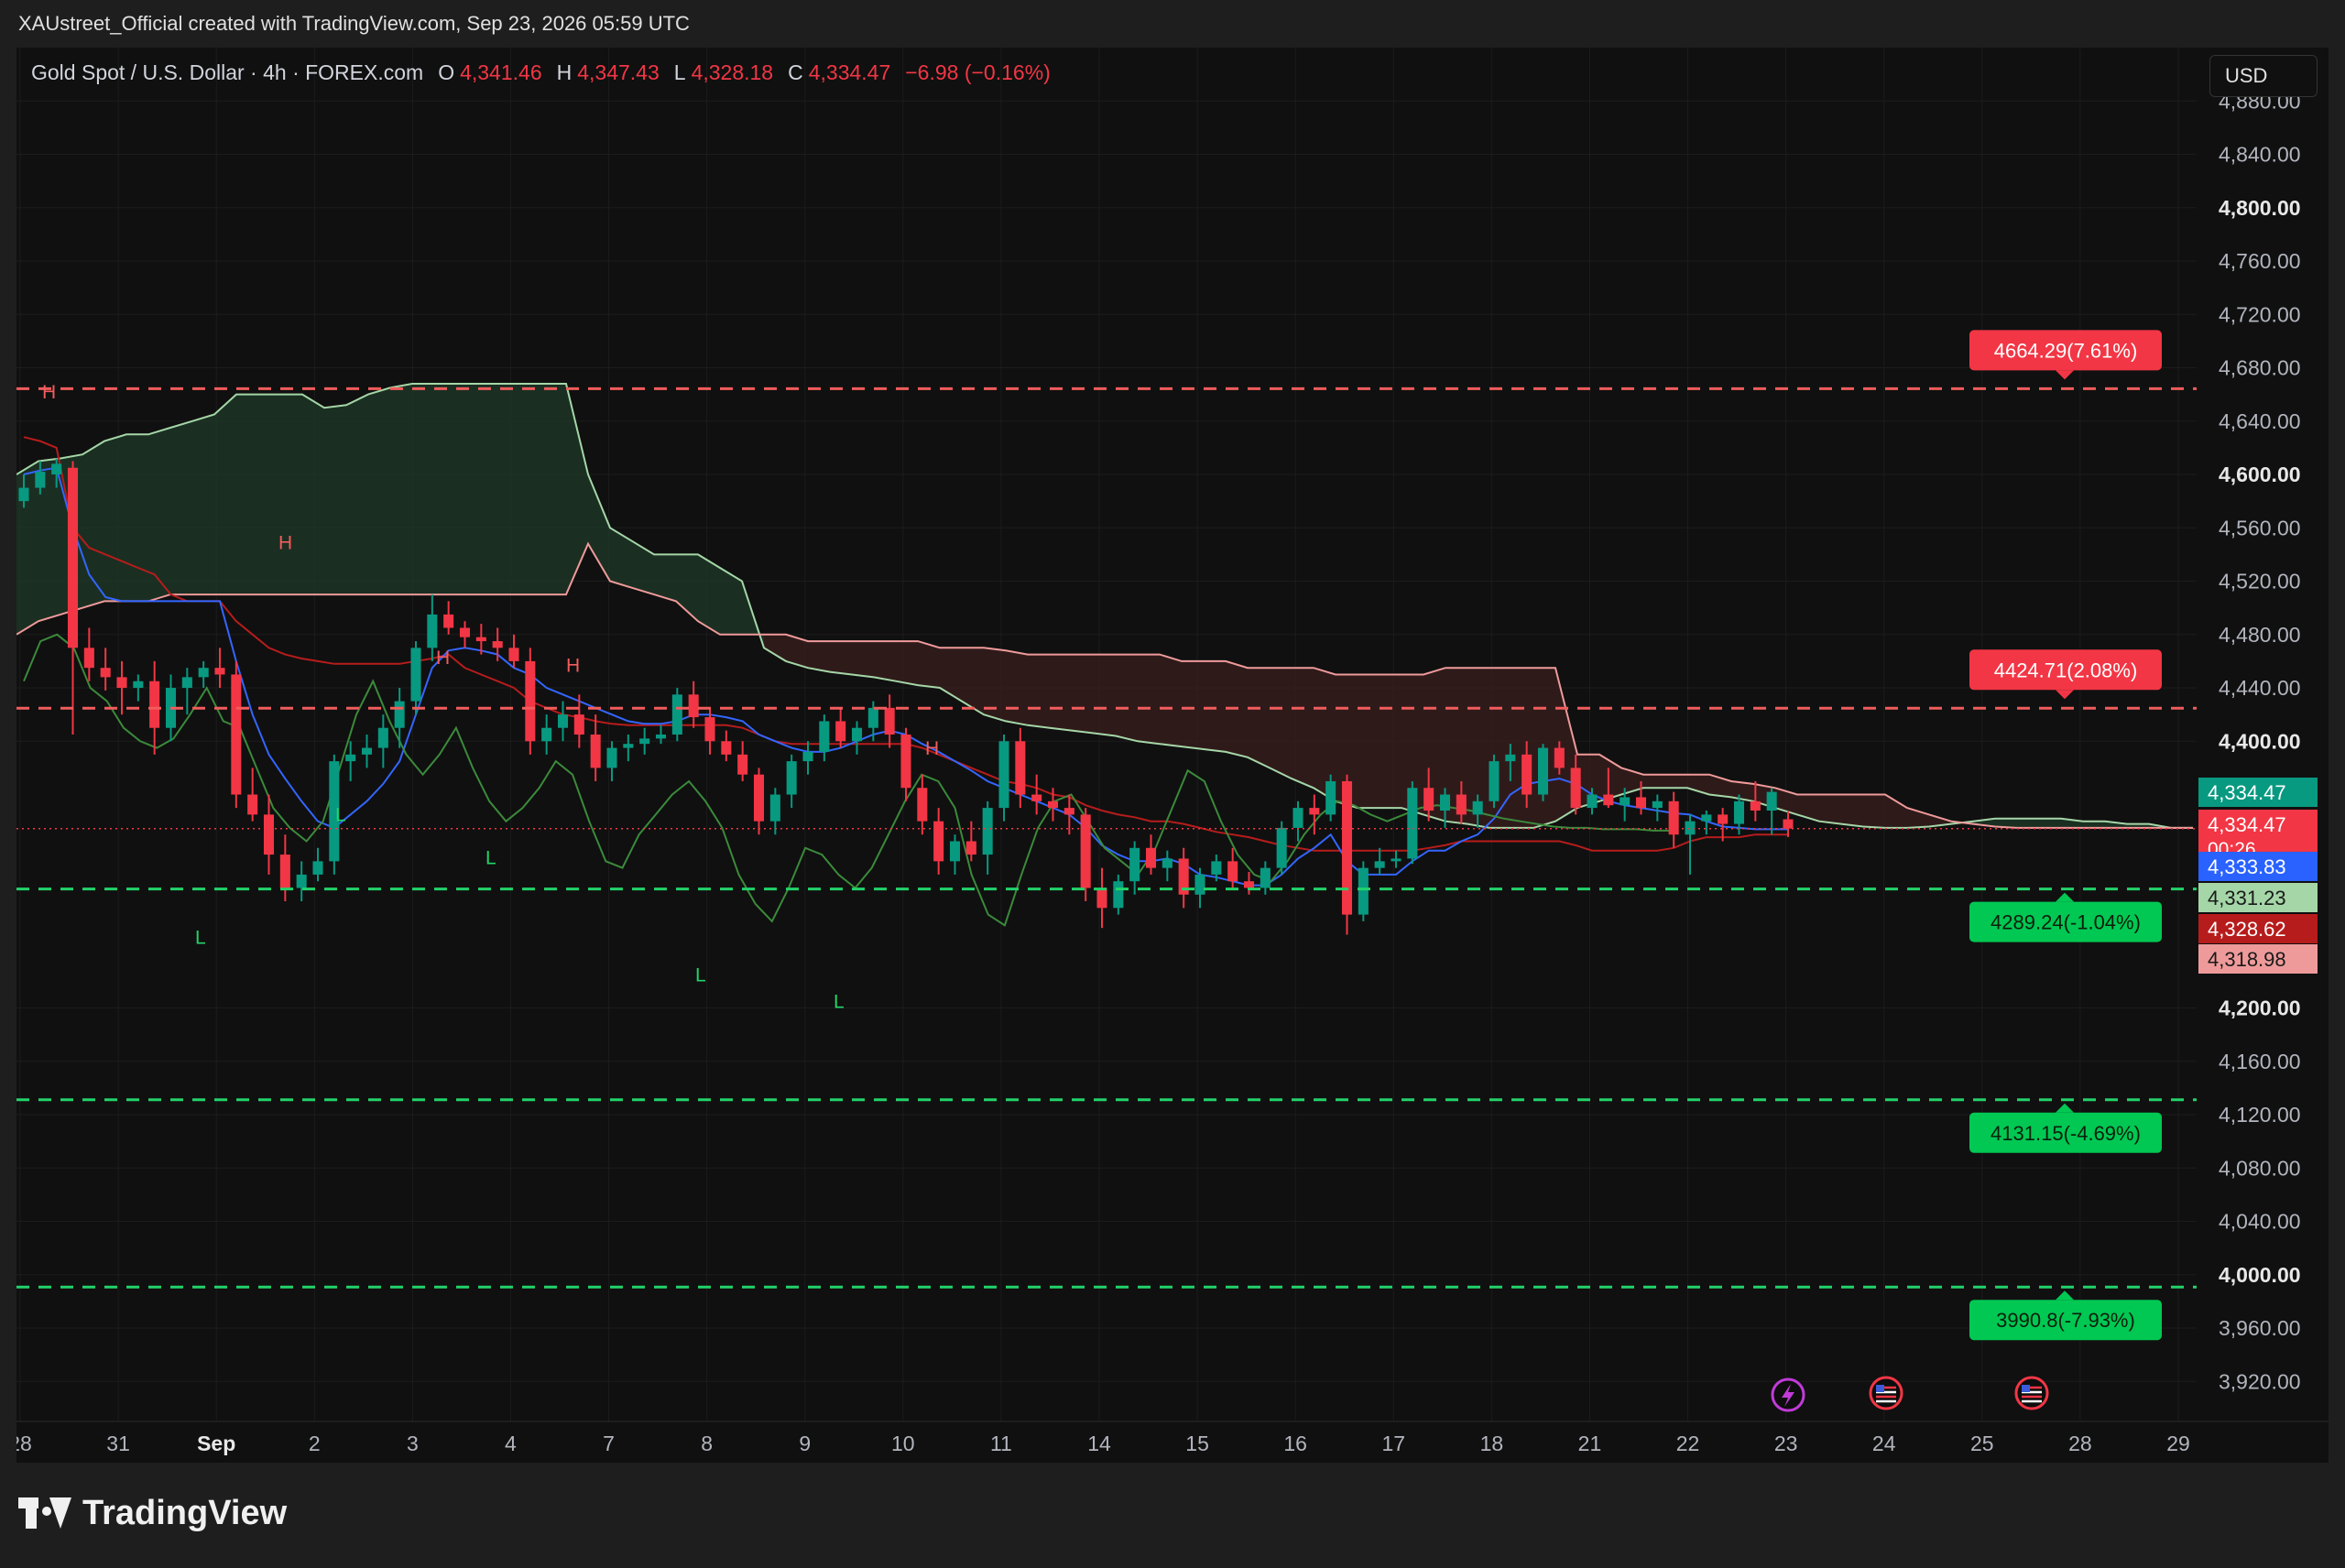 The width and height of the screenshot is (2345, 1568). I want to click on currency-button: USD, so click(2263, 76).